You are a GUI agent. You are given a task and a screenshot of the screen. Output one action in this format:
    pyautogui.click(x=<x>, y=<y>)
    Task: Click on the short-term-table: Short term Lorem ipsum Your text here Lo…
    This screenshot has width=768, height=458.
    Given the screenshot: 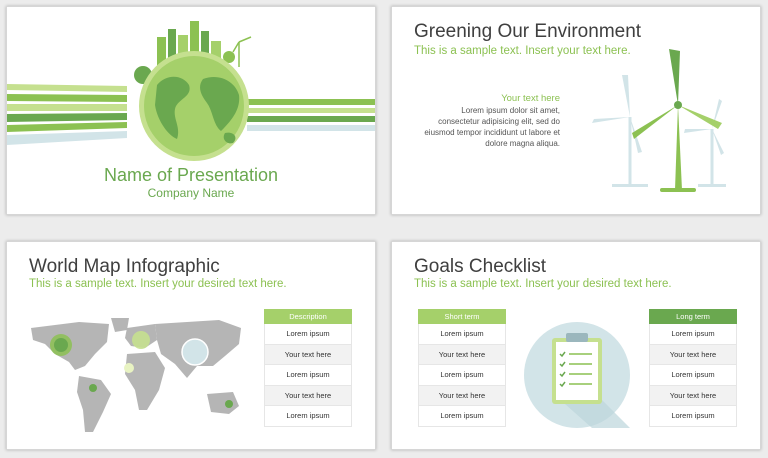 What is the action you would take?
    pyautogui.click(x=462, y=368)
    